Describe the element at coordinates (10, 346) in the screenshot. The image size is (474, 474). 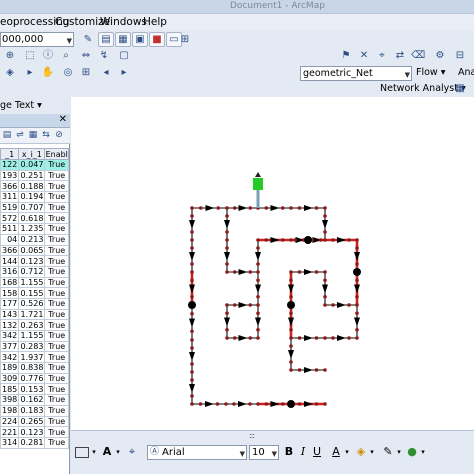
I see `table-cell: 377` at that location.